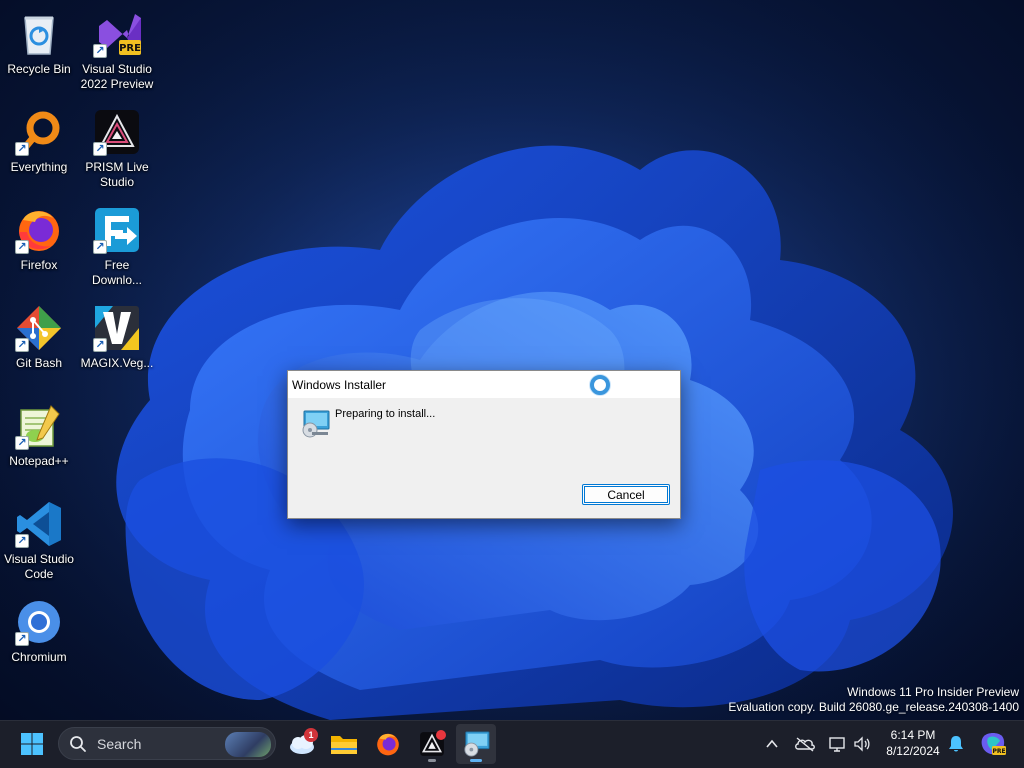 The height and width of the screenshot is (768, 1024). I want to click on notification-bell-icon, so click(956, 744).